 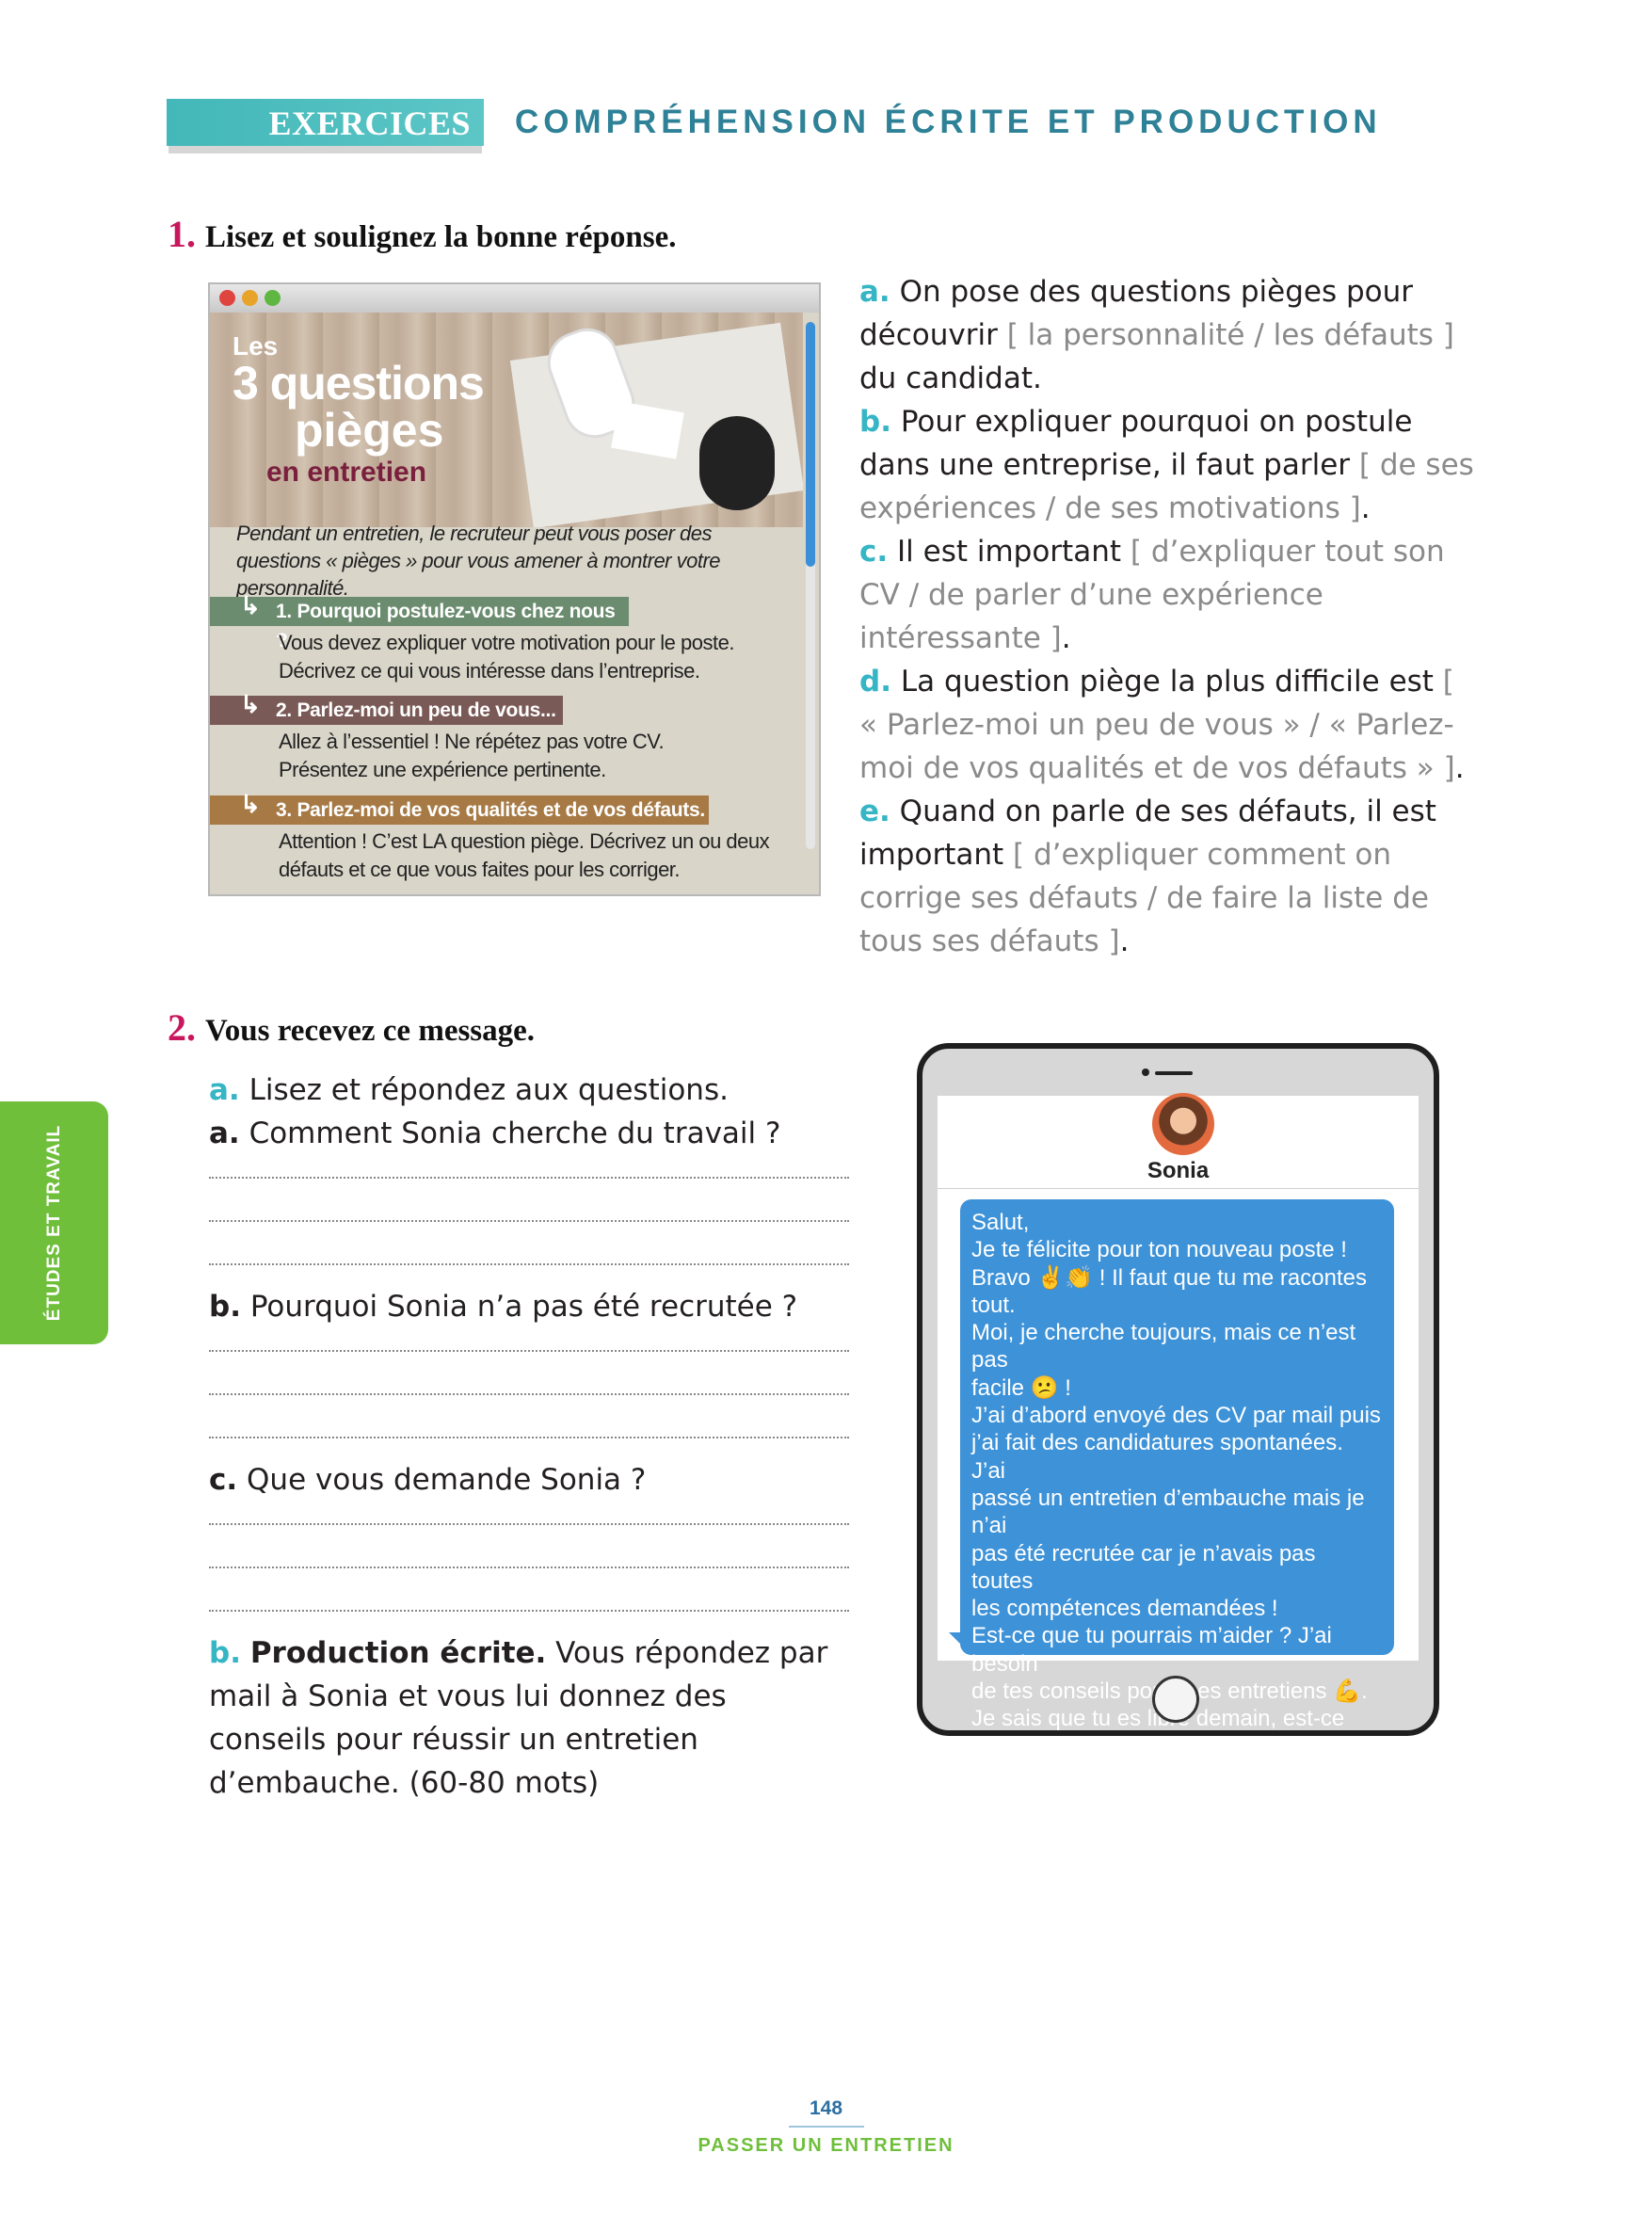 What do you see at coordinates (1014, 552) in the screenshot?
I see `item-text: Il est important` at bounding box center [1014, 552].